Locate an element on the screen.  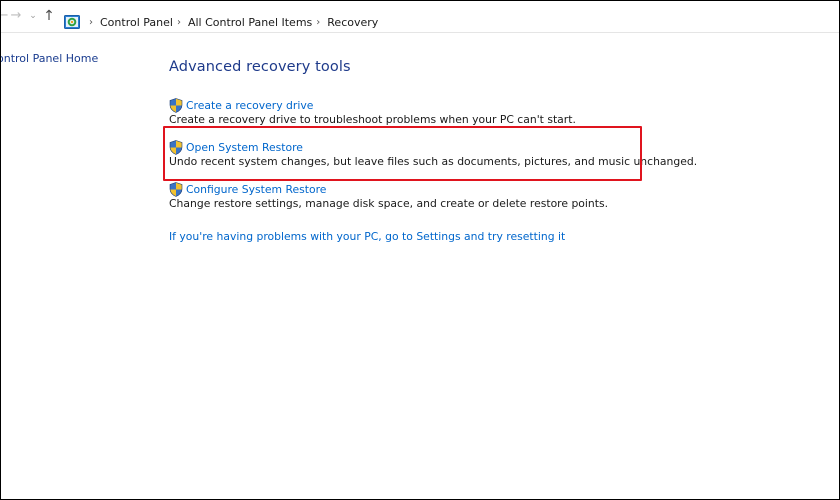
task-link-label: Configure System Restore is located at coordinates (256, 189).